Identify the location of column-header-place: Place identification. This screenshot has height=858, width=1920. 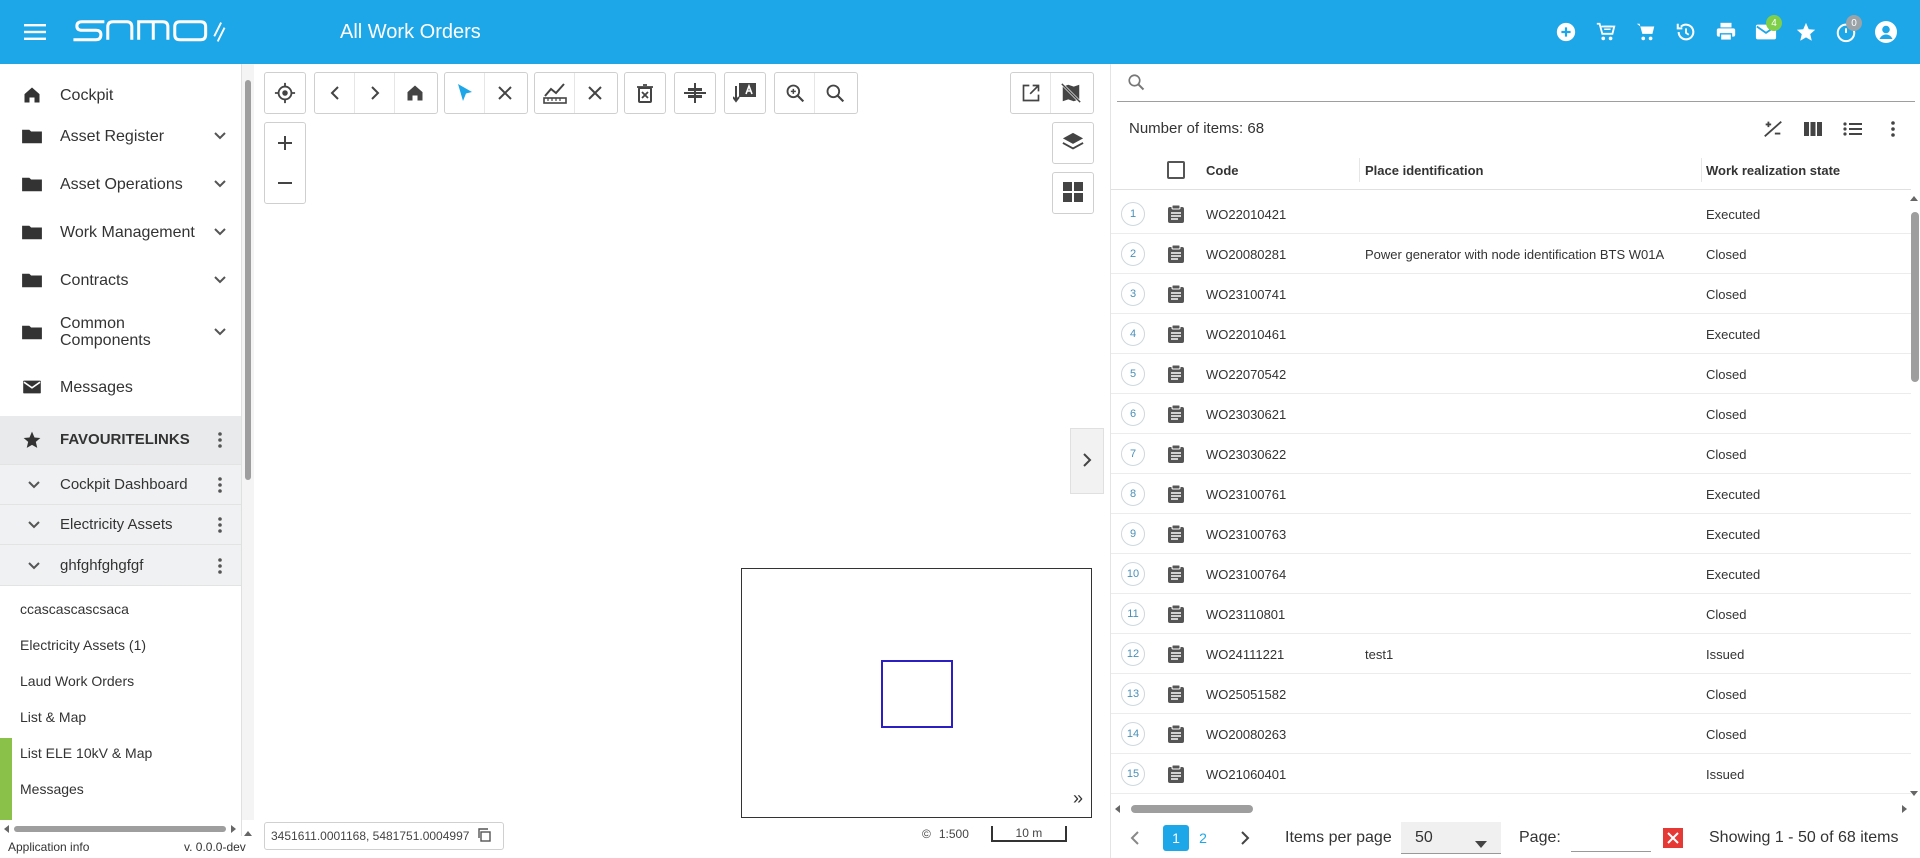
(1424, 170).